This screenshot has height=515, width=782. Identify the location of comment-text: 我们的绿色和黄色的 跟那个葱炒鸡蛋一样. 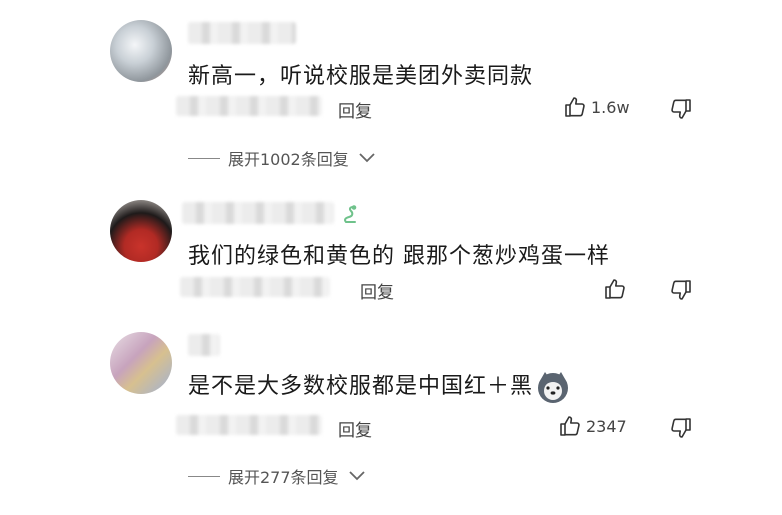
(399, 256).